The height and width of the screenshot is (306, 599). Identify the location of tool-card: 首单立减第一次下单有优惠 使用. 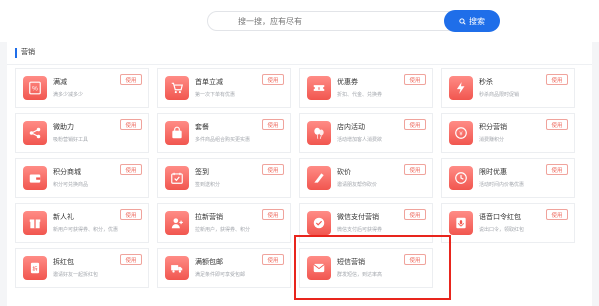
(224, 88).